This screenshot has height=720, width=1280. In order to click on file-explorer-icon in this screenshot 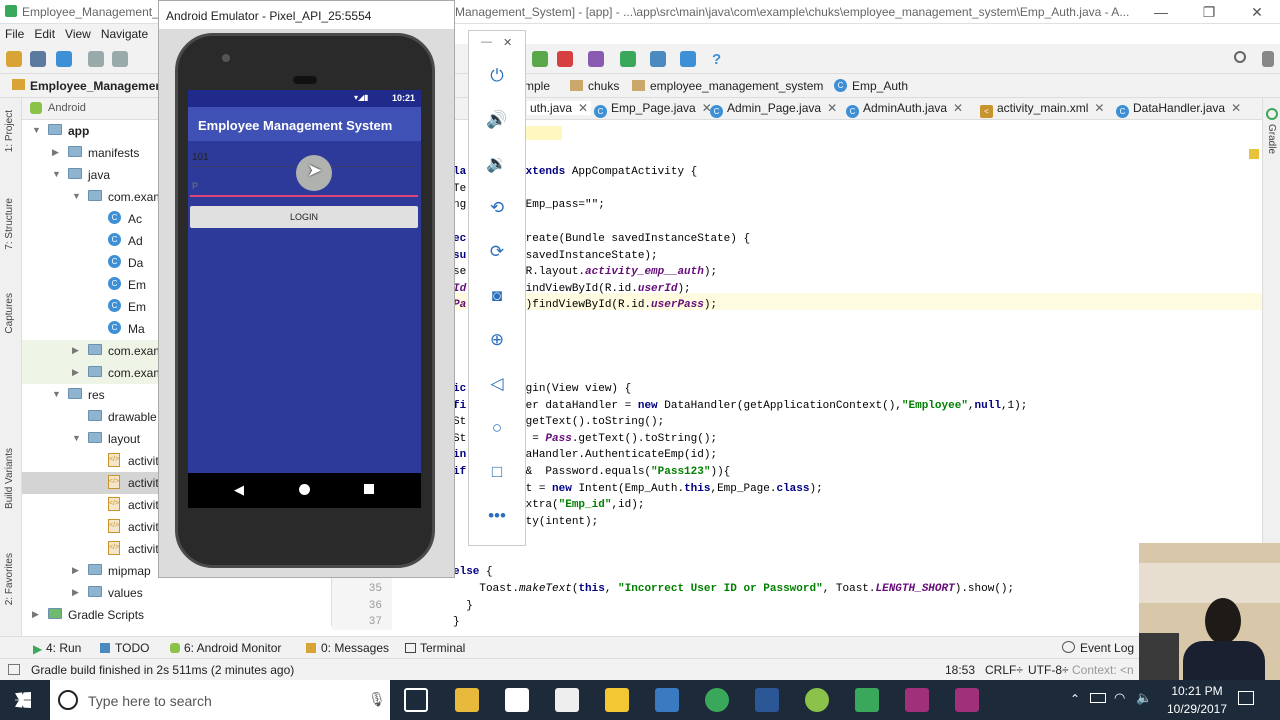, I will do `click(467, 700)`.